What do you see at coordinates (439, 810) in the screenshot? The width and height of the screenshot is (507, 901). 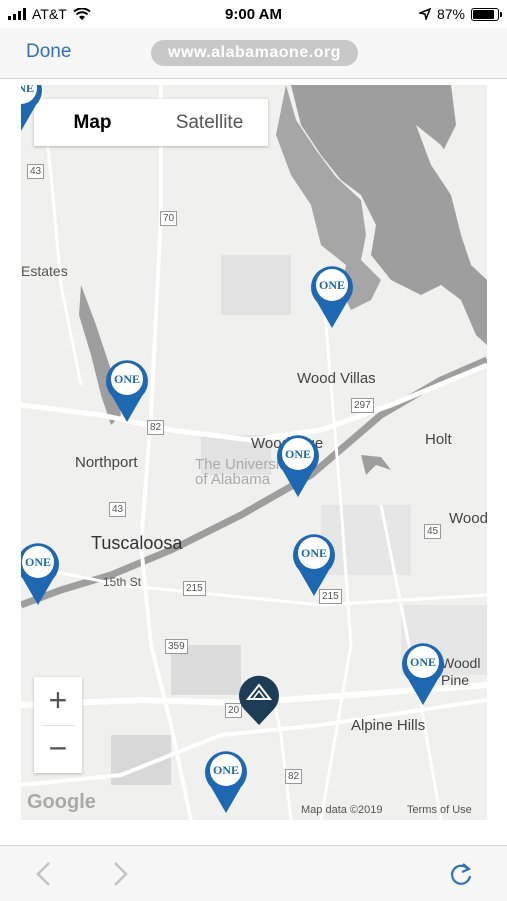 I see `terms-of-use-link: Terms of Use` at bounding box center [439, 810].